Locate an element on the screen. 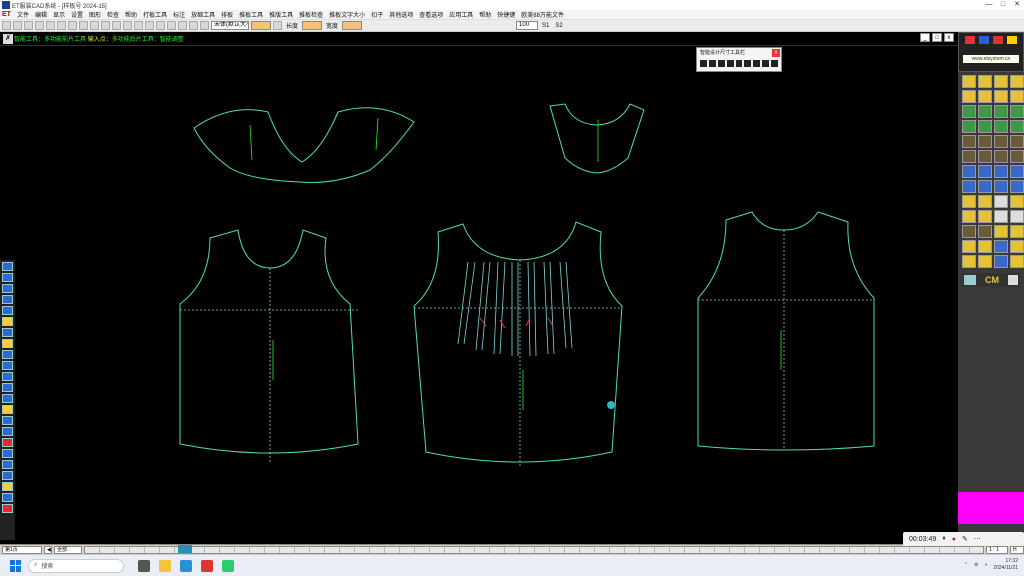  menu-item: 打板工具 is located at coordinates (155, 14).